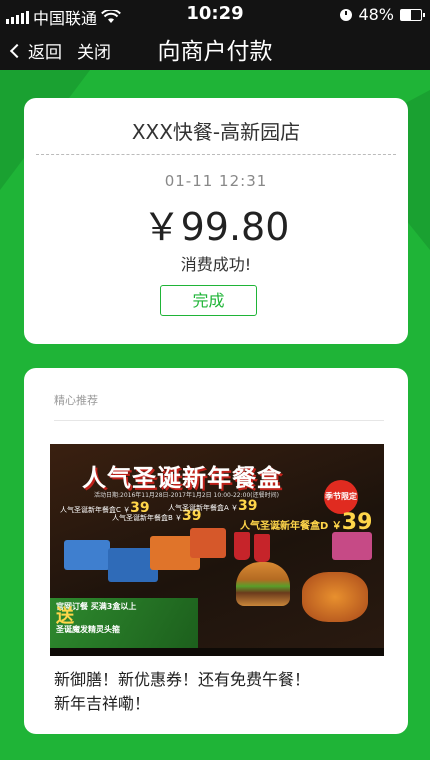 The height and width of the screenshot is (760, 430). What do you see at coordinates (376, 14) in the screenshot?
I see `battery-percent: 48%` at bounding box center [376, 14].